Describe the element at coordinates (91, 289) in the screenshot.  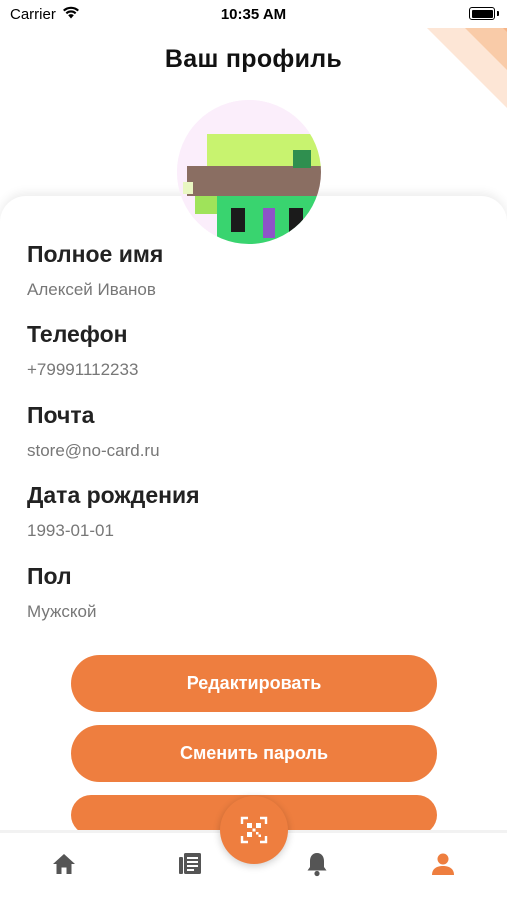
I see `full-name-value: Алексей Иванов` at that location.